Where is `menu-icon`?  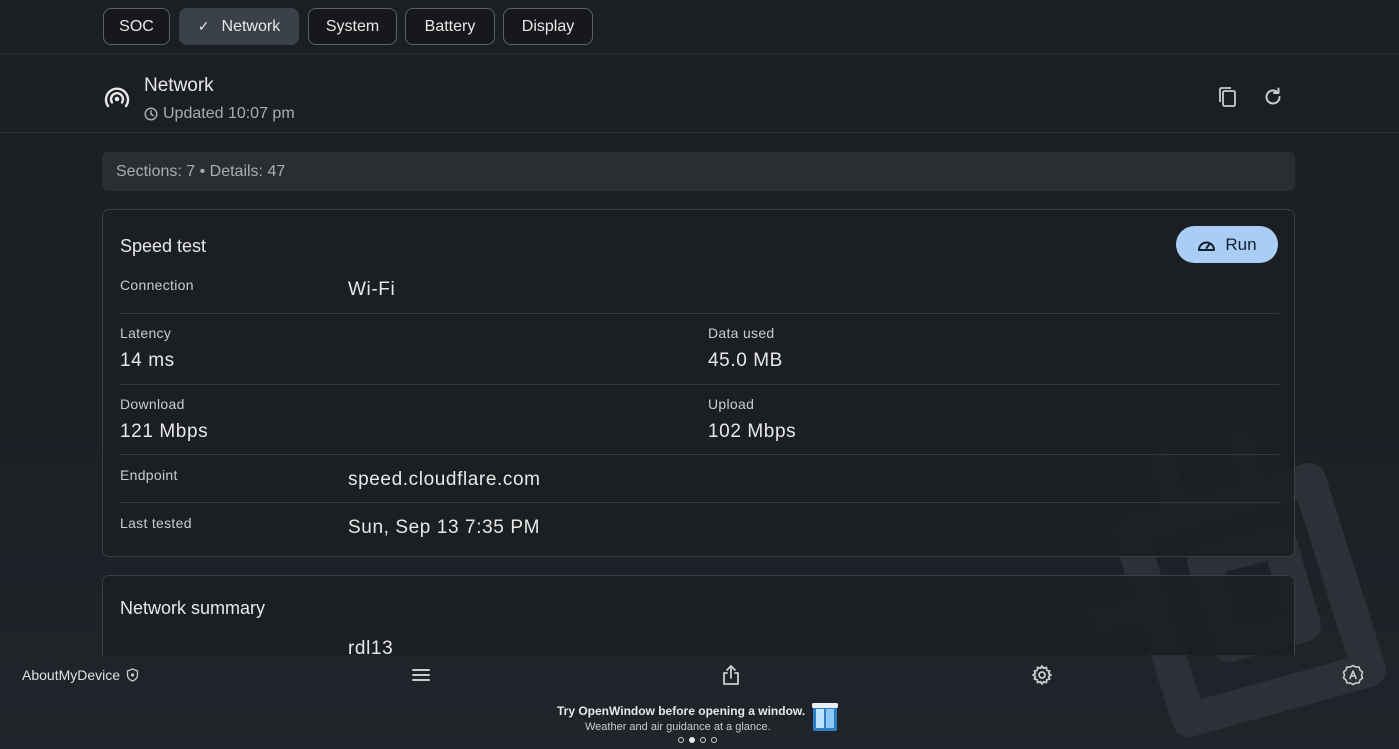
menu-icon is located at coordinates (421, 675).